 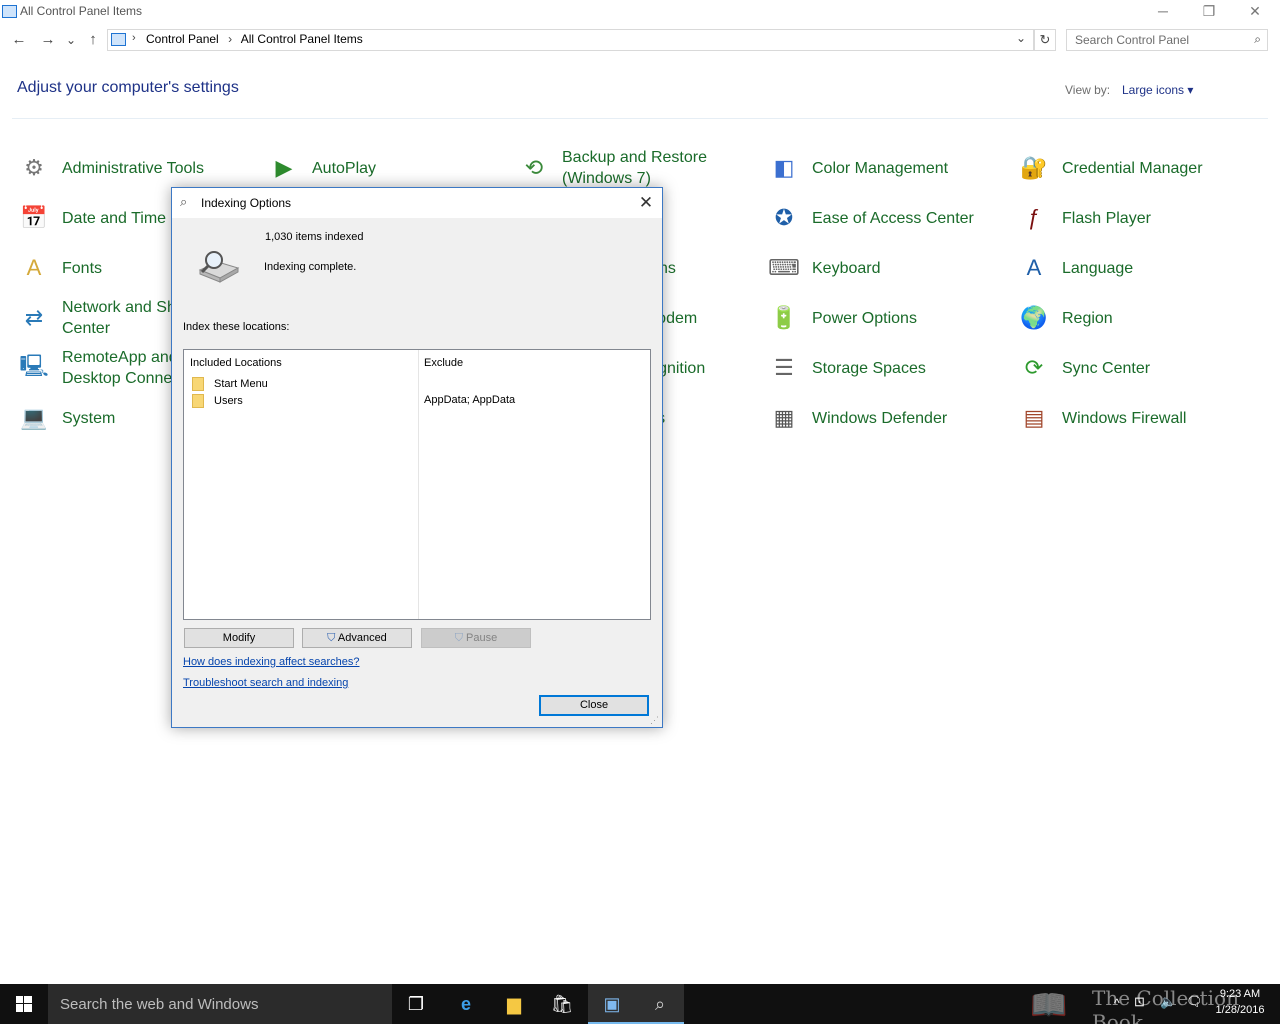 I want to click on troubleshoot-link: Troubleshoot search and indexing, so click(x=265, y=683).